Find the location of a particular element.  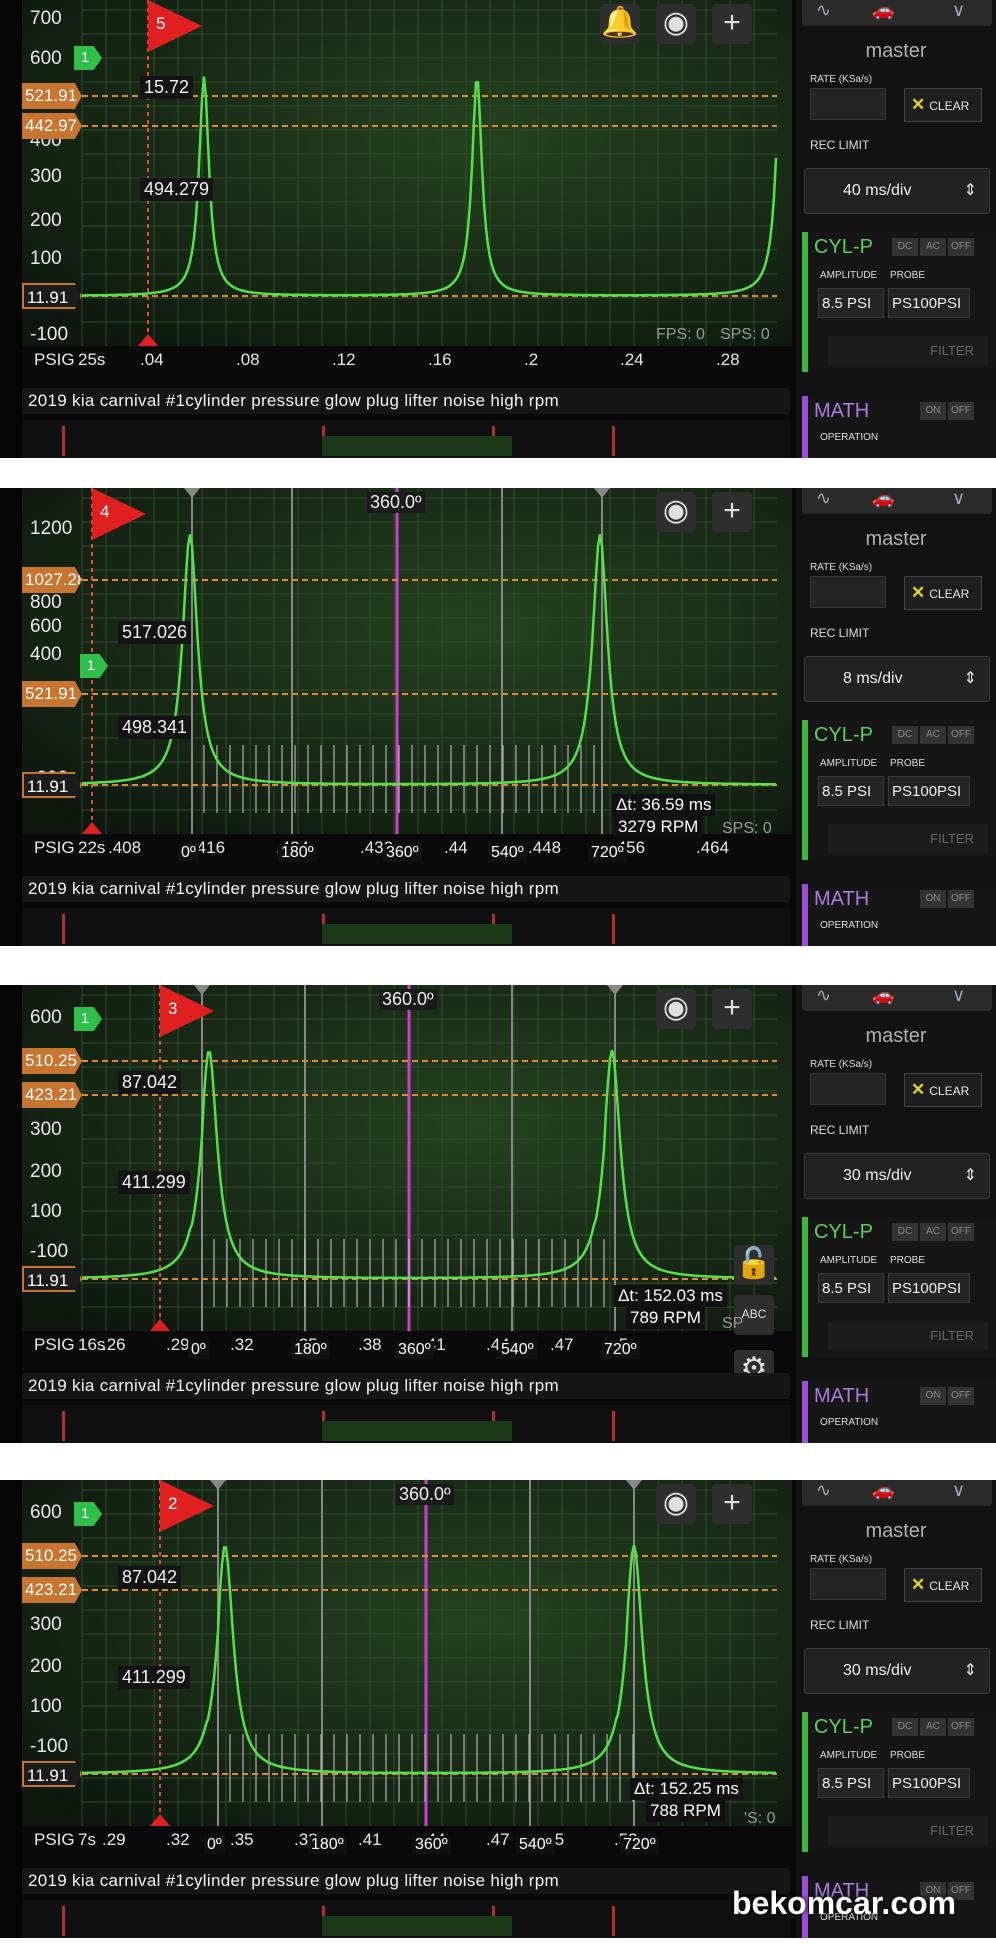

trigger-flag: 2 is located at coordinates (184, 1507).